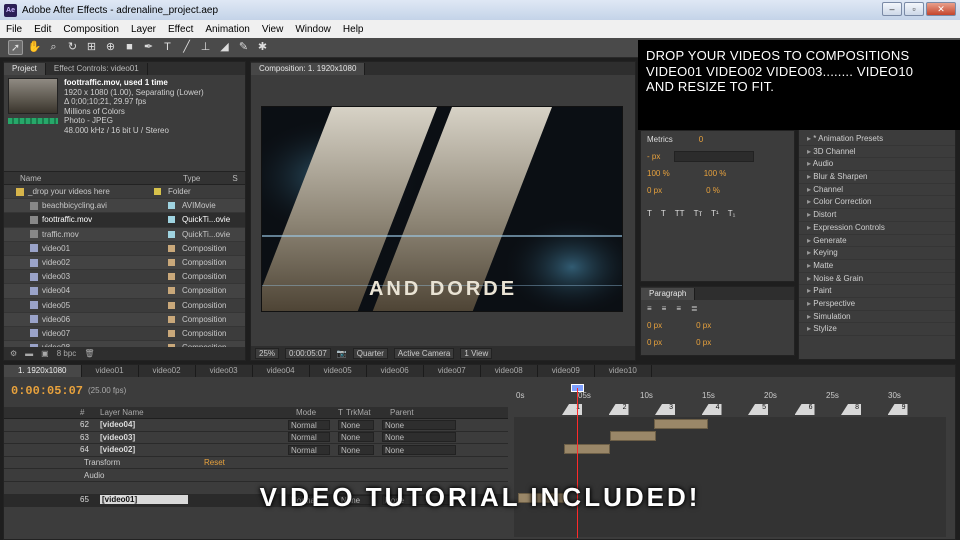 This screenshot has width=960, height=540. Describe the element at coordinates (877, 304) in the screenshot. I see `effect-category: Perspective` at that location.